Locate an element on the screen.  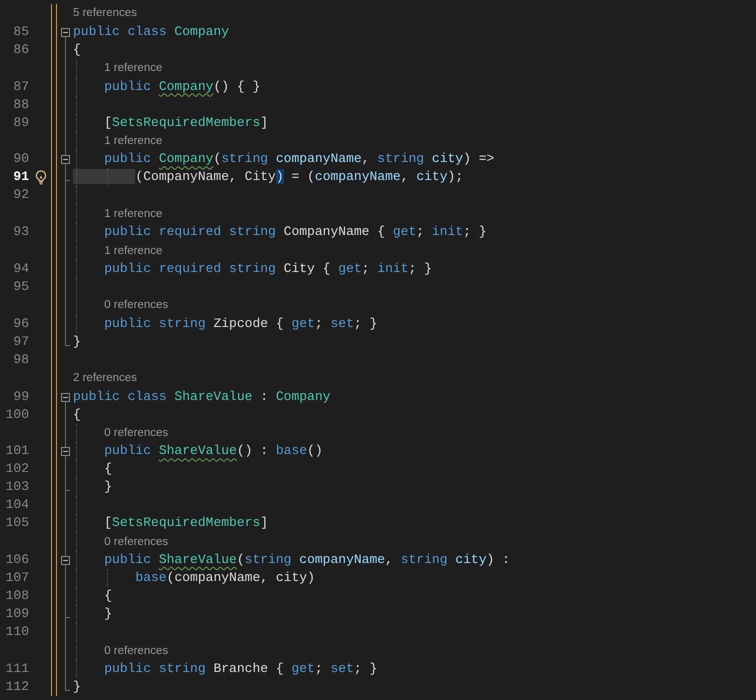
line-number: 109 is located at coordinates (17, 614).